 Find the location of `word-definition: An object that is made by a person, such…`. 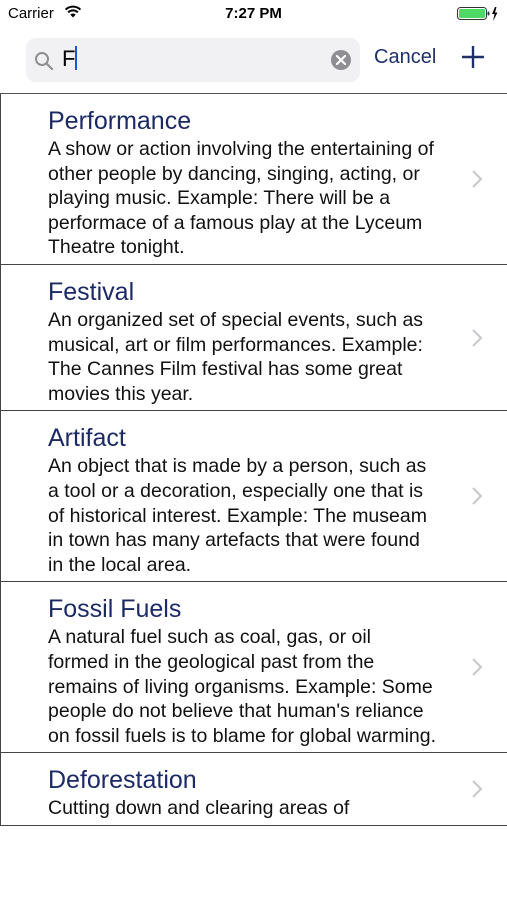

word-definition: An object that is made by a person, such… is located at coordinates (237, 515).